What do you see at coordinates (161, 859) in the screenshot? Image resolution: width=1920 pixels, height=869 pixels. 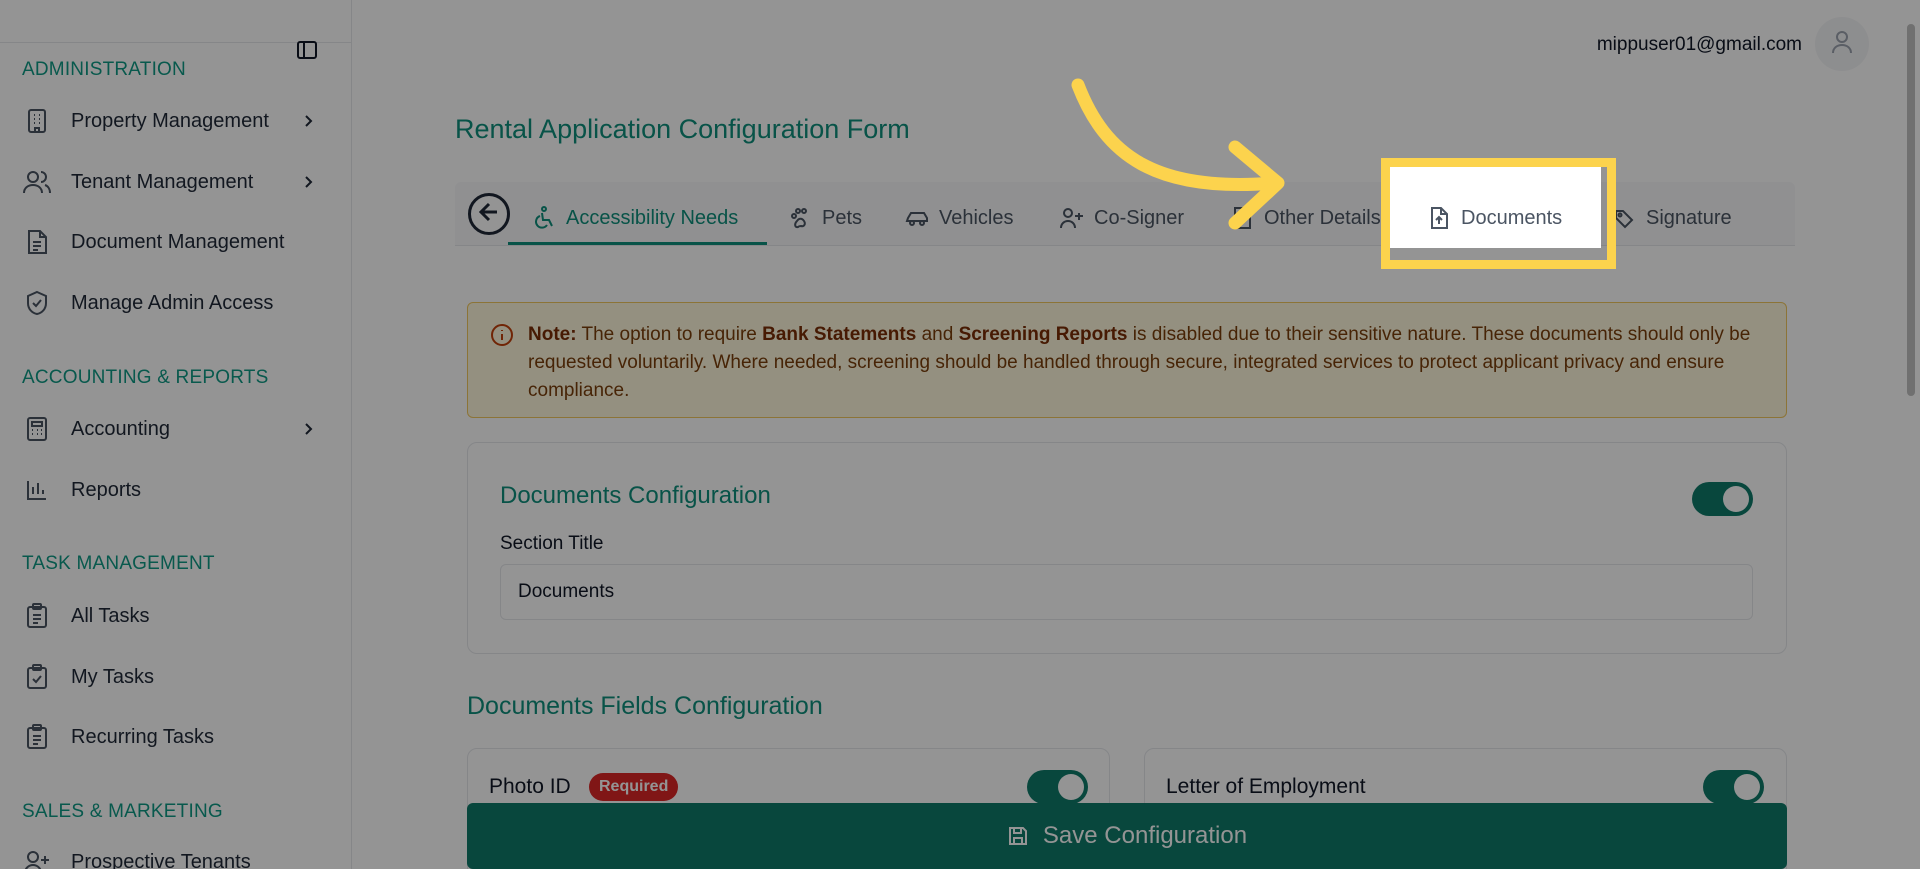 I see `sidebar-item-label: Prospective Tenants` at bounding box center [161, 859].